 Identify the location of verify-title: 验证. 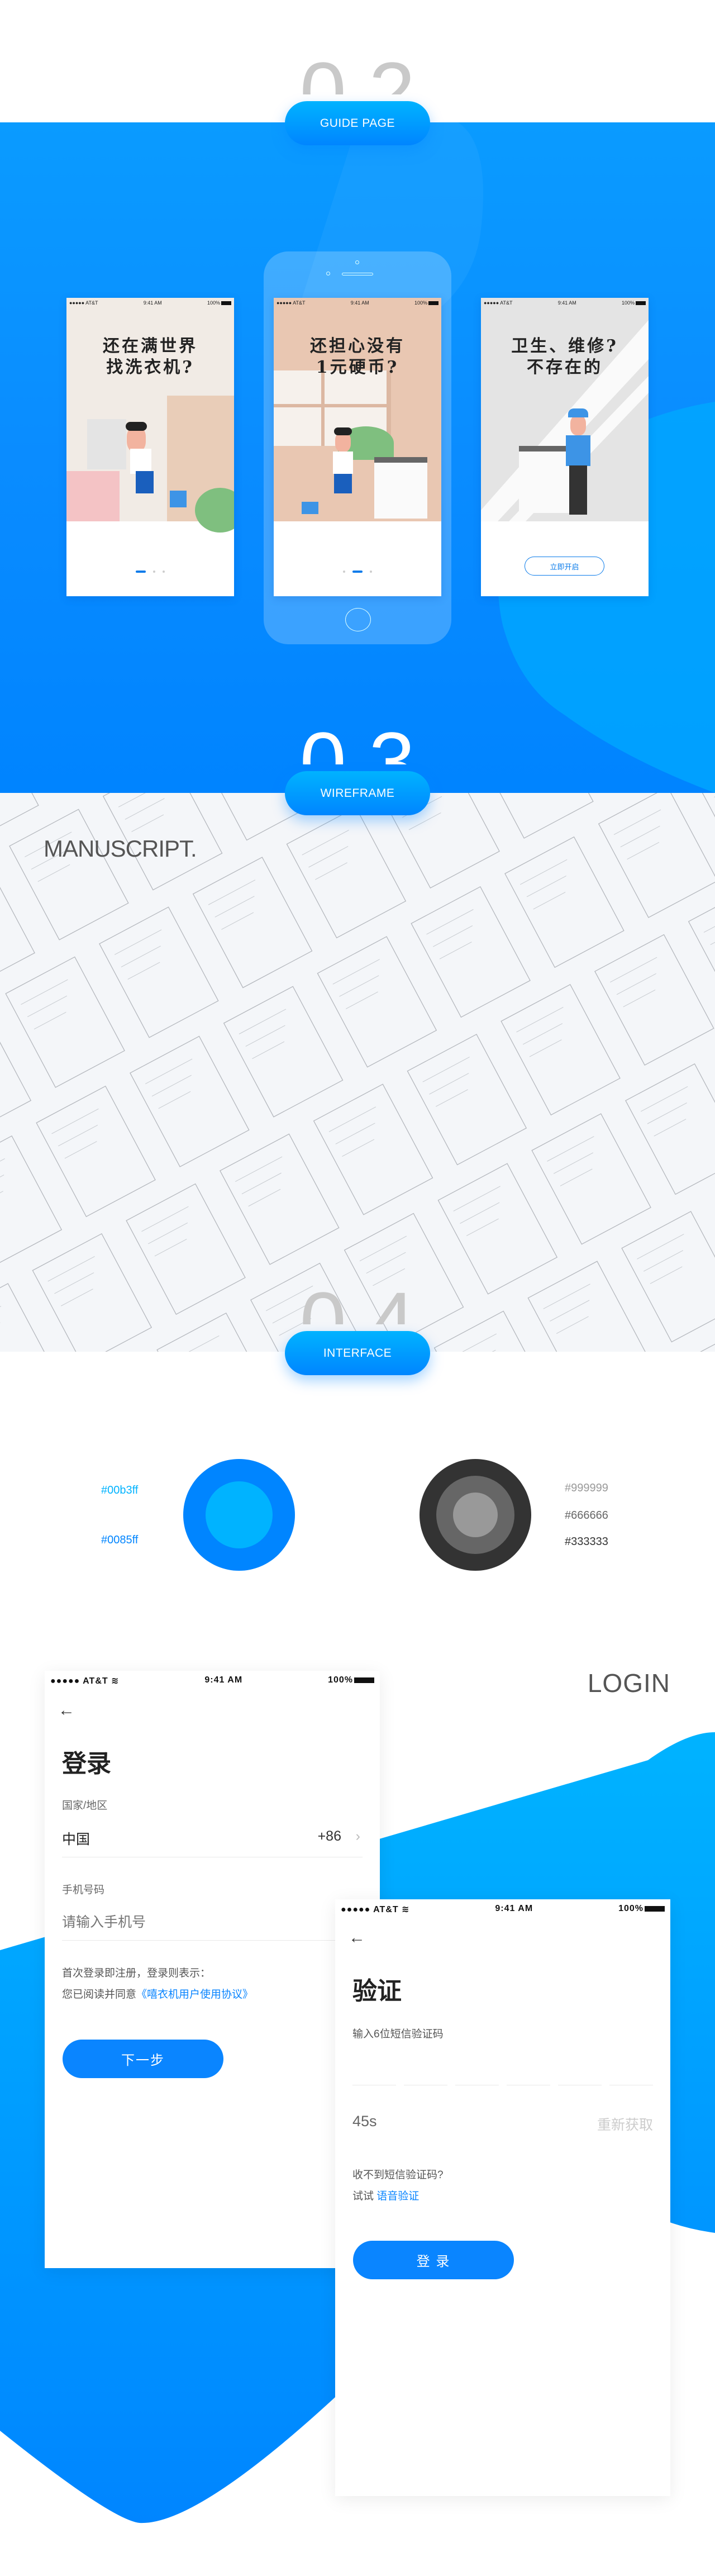
(377, 1992).